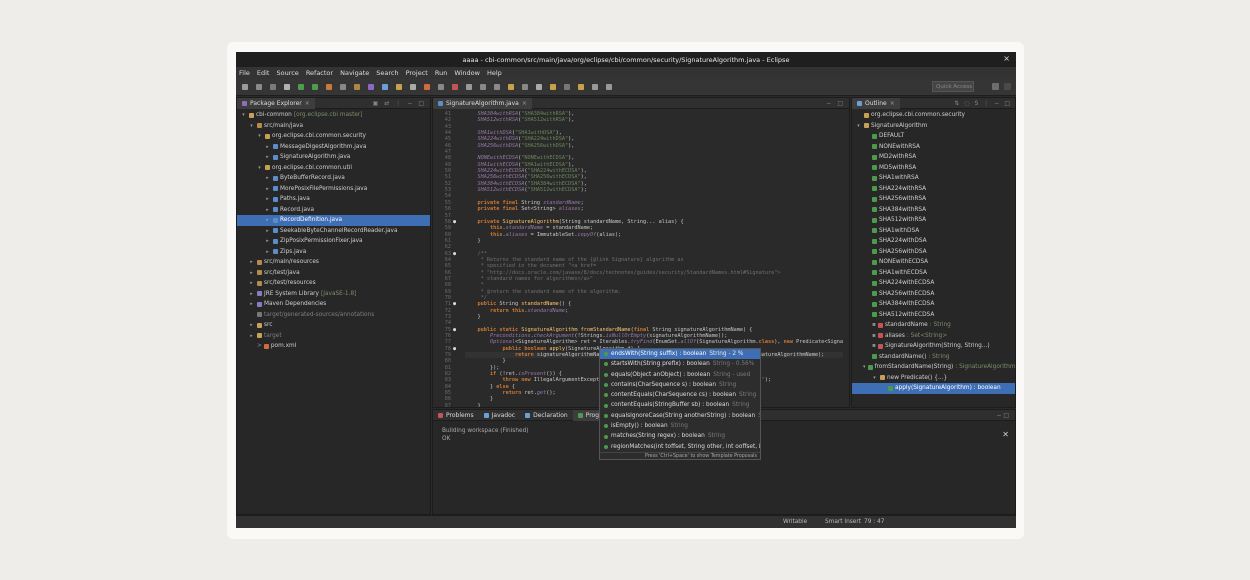 This screenshot has width=1250, height=580. Describe the element at coordinates (333, 178) in the screenshot. I see `pkg-item: ▸ ByteBufferRecord.java` at that location.